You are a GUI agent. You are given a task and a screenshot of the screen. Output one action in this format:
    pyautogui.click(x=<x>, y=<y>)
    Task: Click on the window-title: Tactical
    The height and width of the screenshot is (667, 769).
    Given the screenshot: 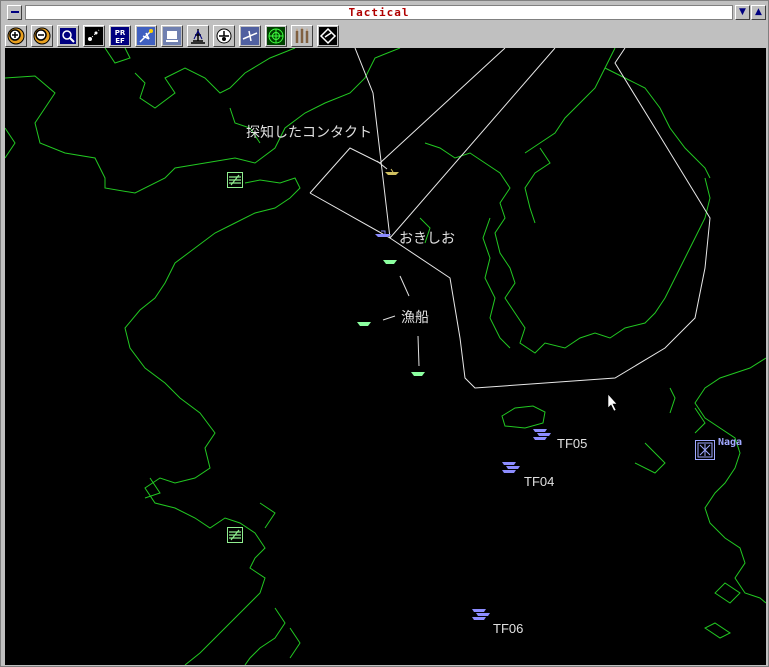 What is the action you would take?
    pyautogui.click(x=379, y=12)
    